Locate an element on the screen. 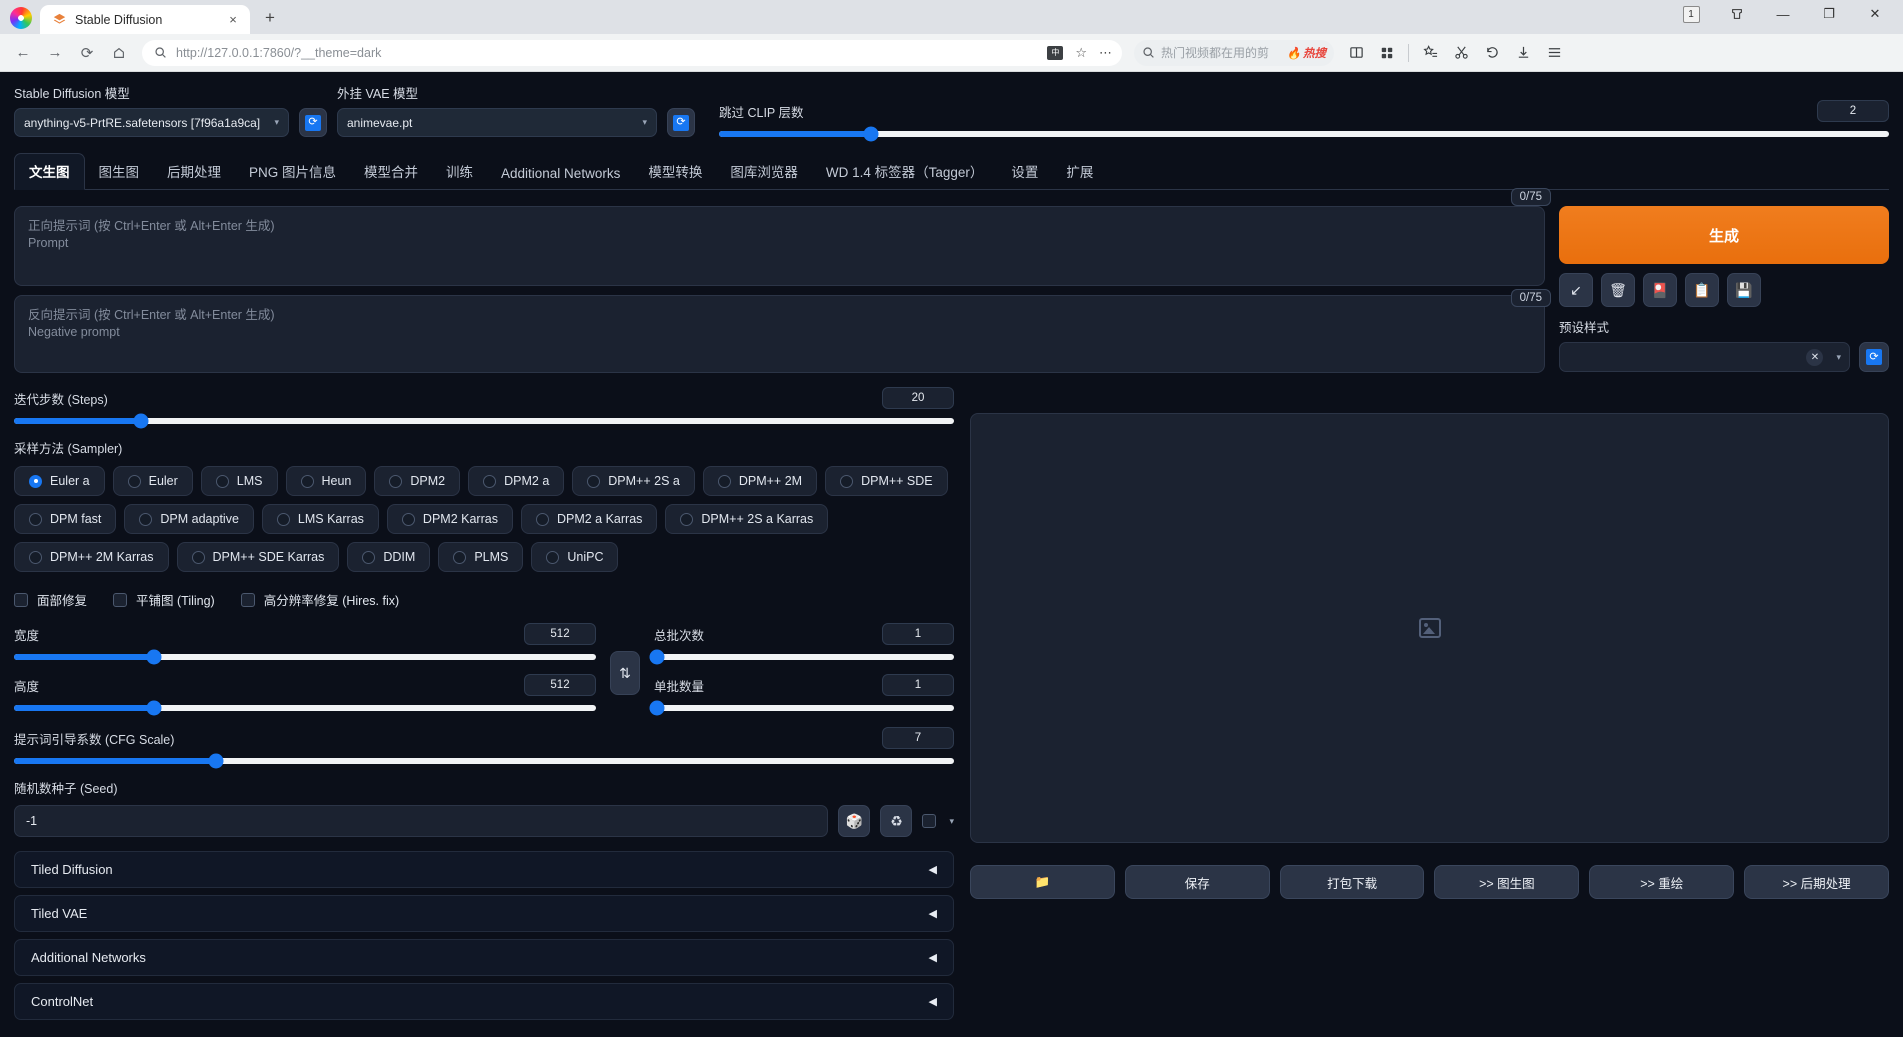  browser-tab-stable-diffusion: Stable Diffusion × is located at coordinates (145, 19).